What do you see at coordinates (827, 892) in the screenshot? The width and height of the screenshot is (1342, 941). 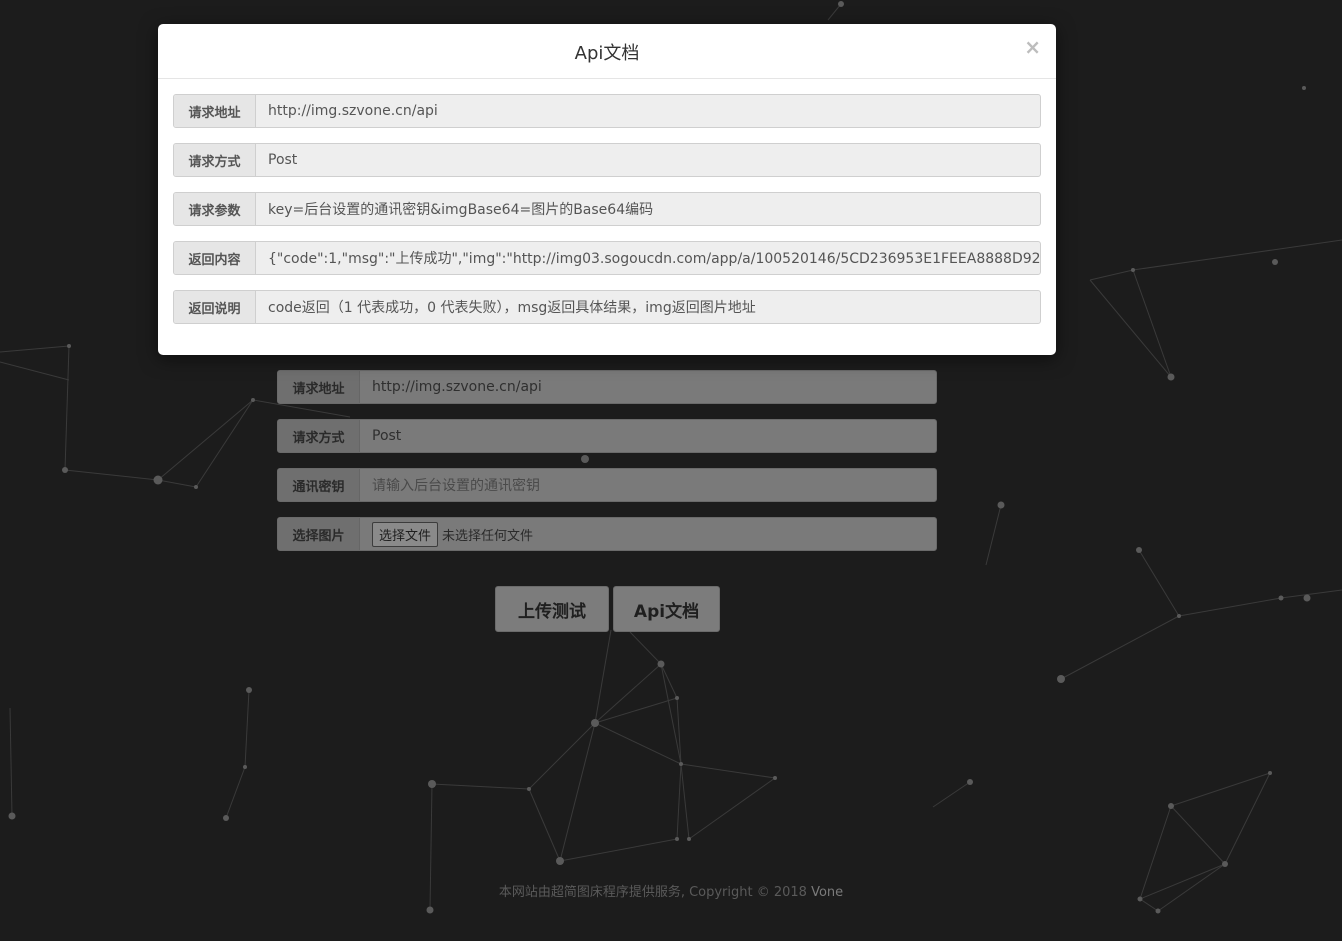 I see `footer-brand-link: Vone` at bounding box center [827, 892].